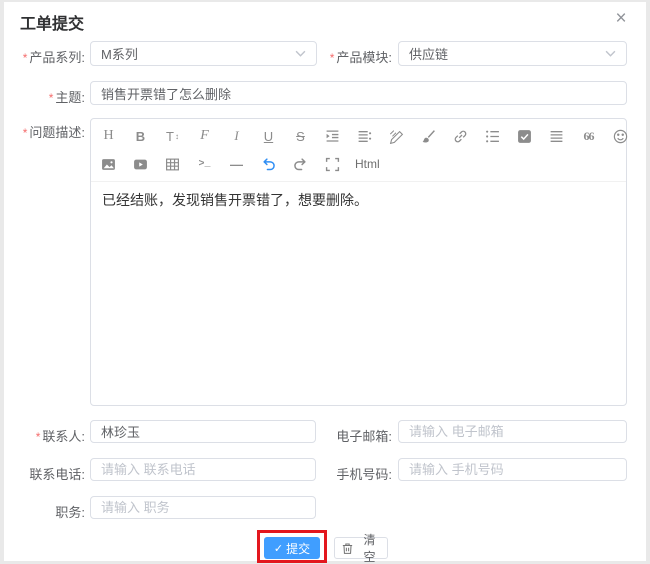 The height and width of the screenshot is (564, 650). Describe the element at coordinates (361, 548) in the screenshot. I see `clear-button: 清空` at that location.